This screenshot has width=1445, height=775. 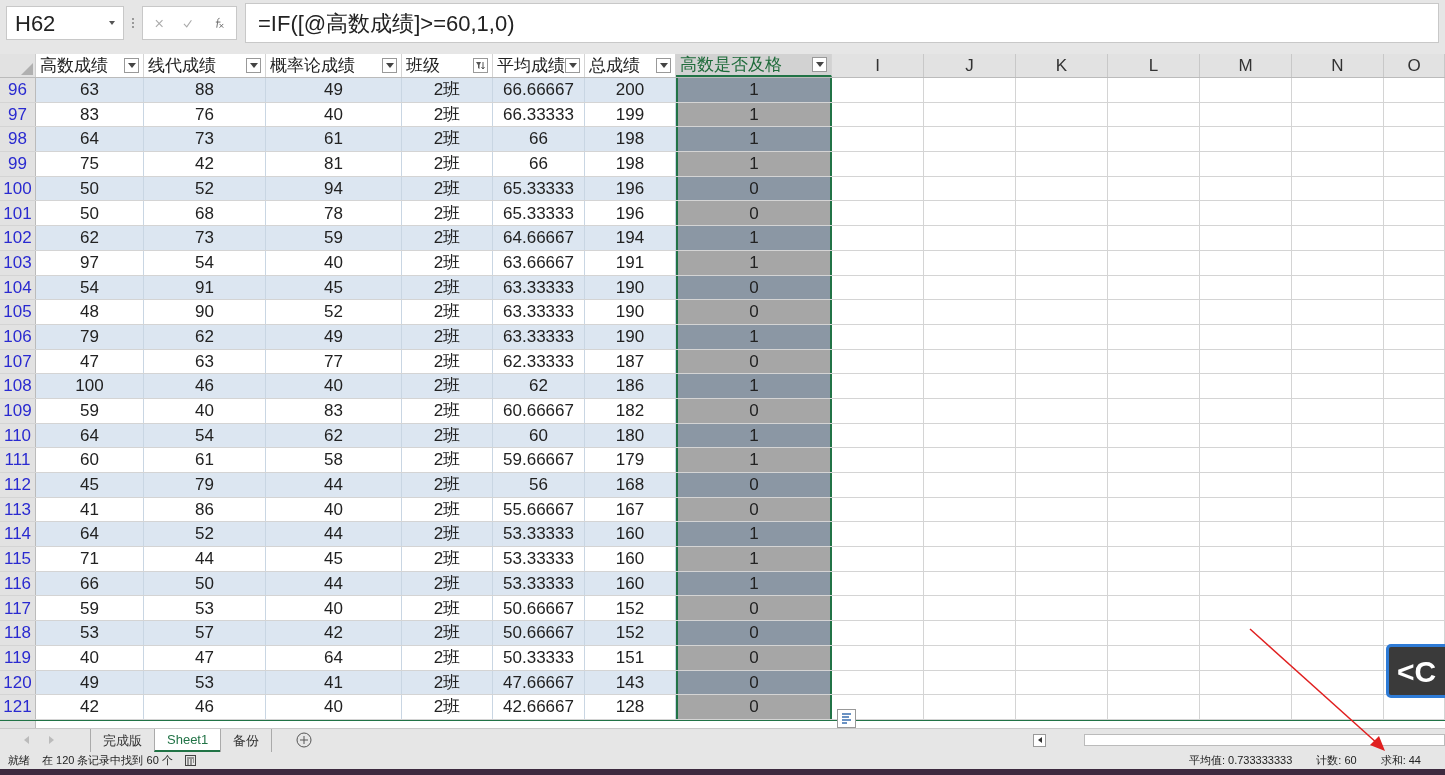 What do you see at coordinates (18, 90) in the screenshot?
I see `row-number: 96` at bounding box center [18, 90].